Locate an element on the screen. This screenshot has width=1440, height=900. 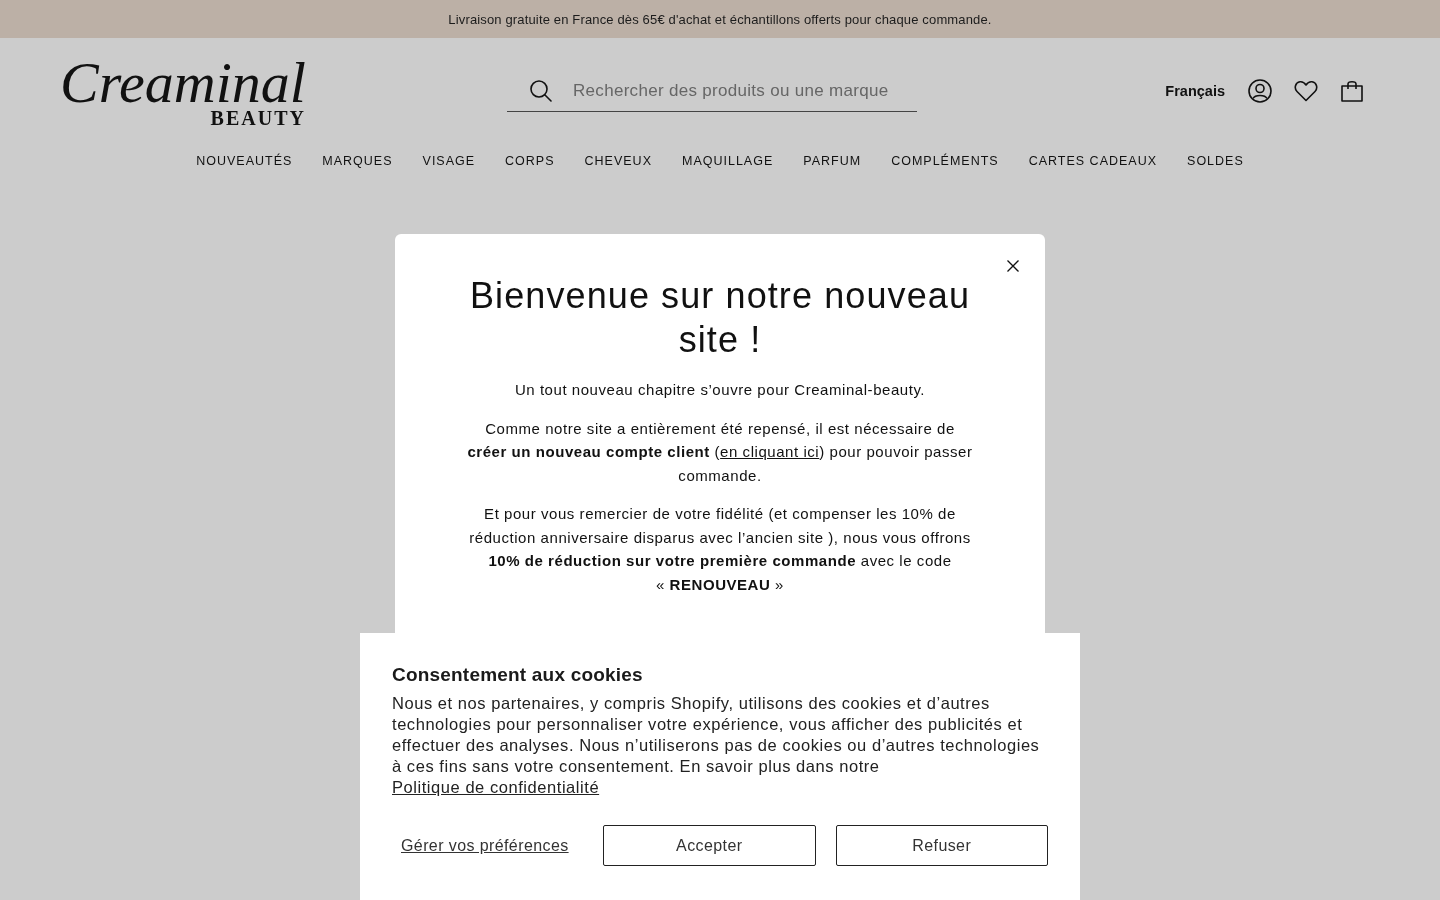
nav-link: NOUVEAUTÉS is located at coordinates (244, 161).